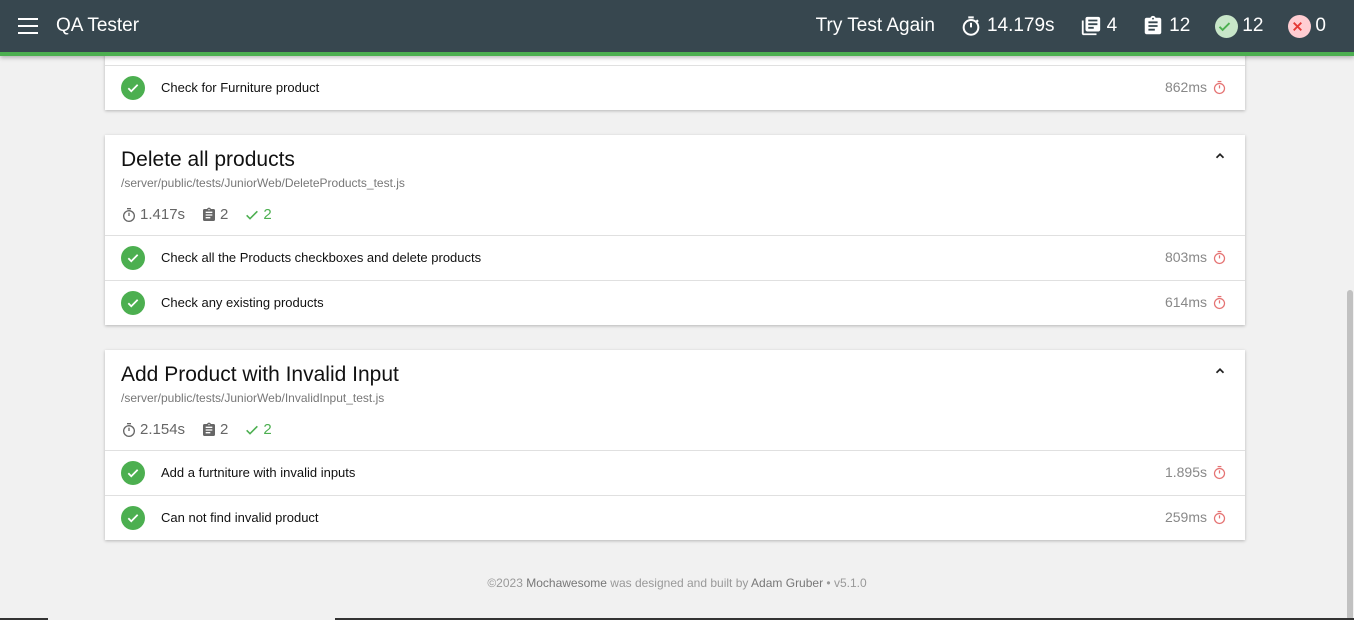  What do you see at coordinates (208, 159) in the screenshot?
I see `suite-title: Delete all products` at bounding box center [208, 159].